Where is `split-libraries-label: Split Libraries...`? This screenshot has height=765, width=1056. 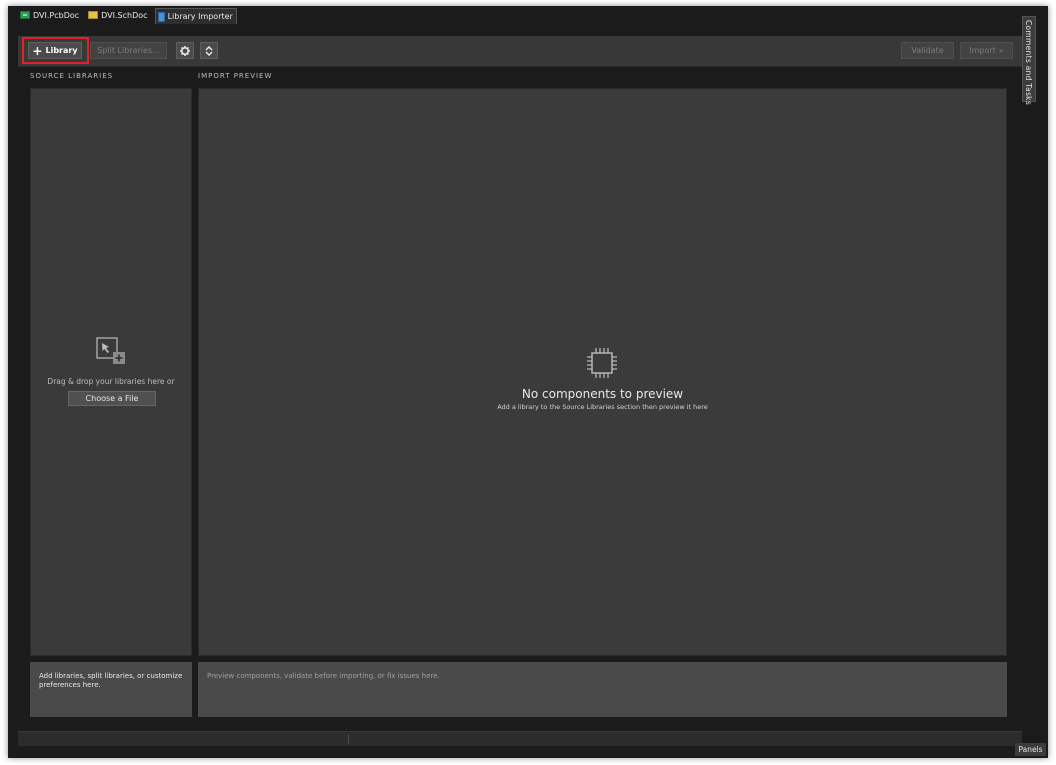
split-libraries-label: Split Libraries... is located at coordinates (128, 50).